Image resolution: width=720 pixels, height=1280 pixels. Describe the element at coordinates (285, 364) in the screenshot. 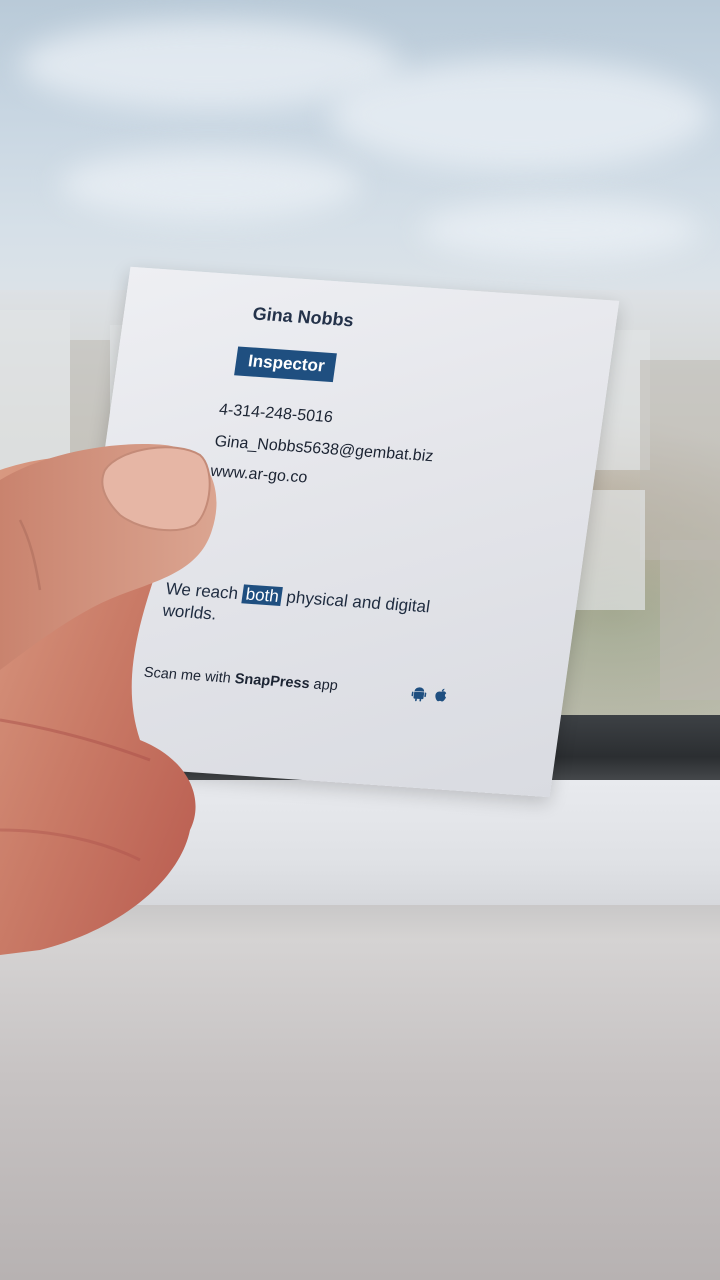

I see `card-title-badge: Inspector` at that location.